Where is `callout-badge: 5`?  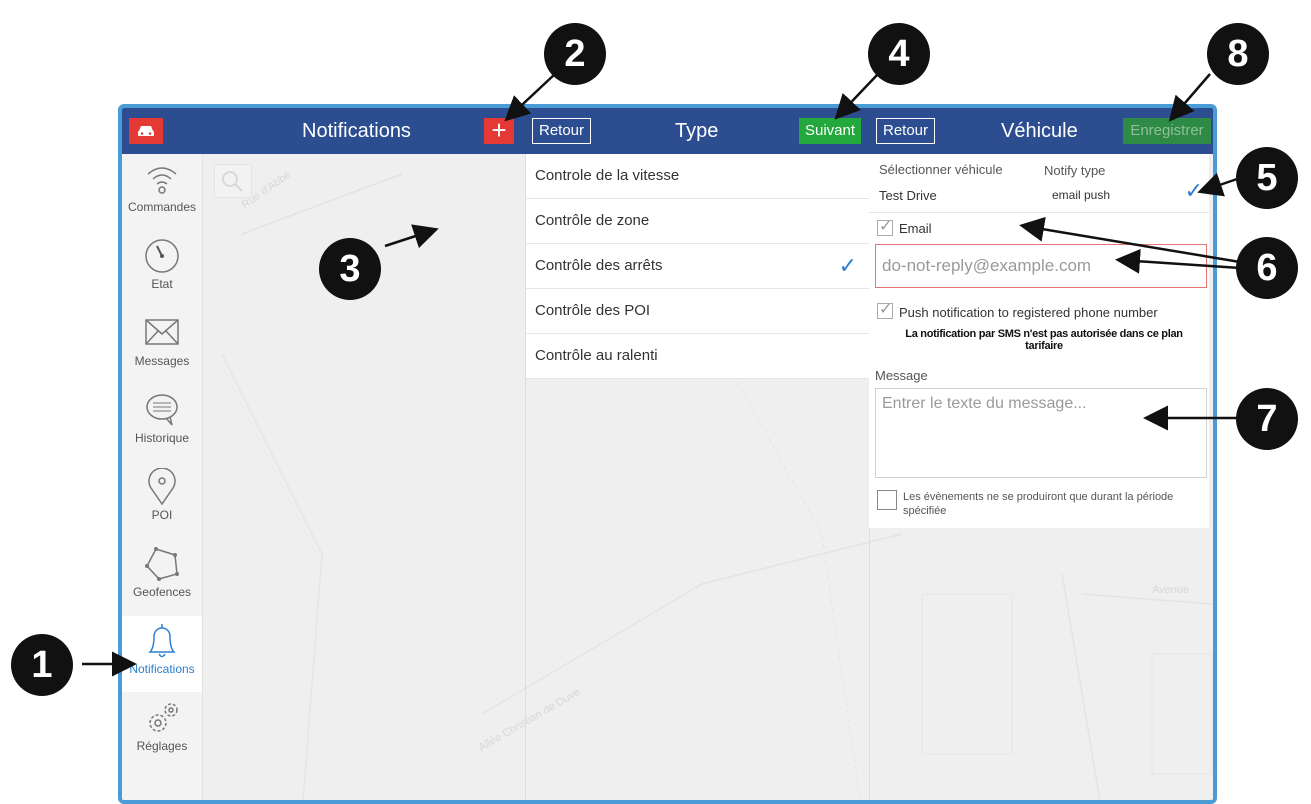
callout-badge: 5 is located at coordinates (1267, 178).